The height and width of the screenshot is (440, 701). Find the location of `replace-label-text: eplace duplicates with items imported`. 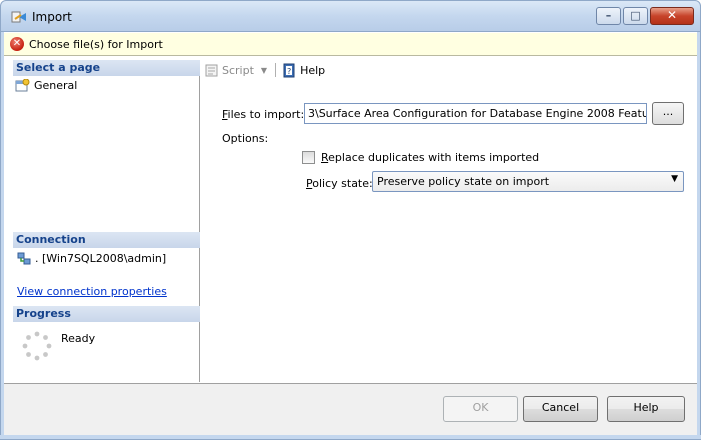

replace-label-text: eplace duplicates with items imported is located at coordinates (434, 157).